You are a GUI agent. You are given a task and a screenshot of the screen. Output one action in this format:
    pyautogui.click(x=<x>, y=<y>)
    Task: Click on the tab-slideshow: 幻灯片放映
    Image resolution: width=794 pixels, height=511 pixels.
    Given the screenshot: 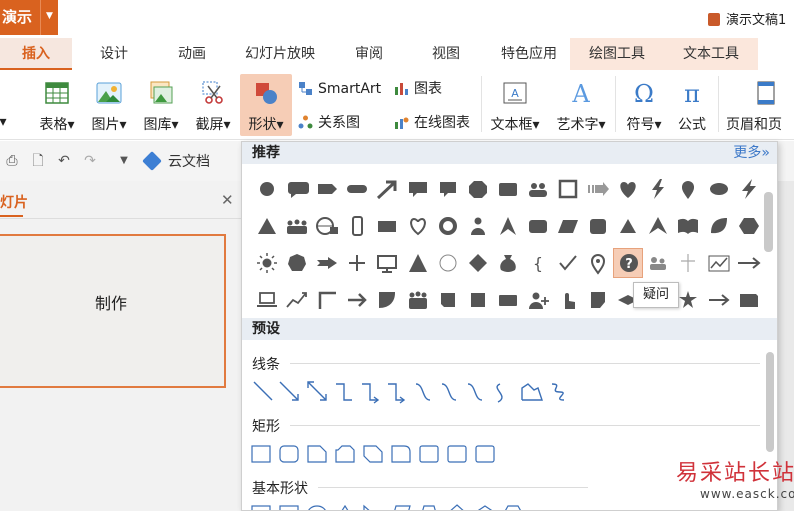 What is the action you would take?
    pyautogui.click(x=280, y=54)
    